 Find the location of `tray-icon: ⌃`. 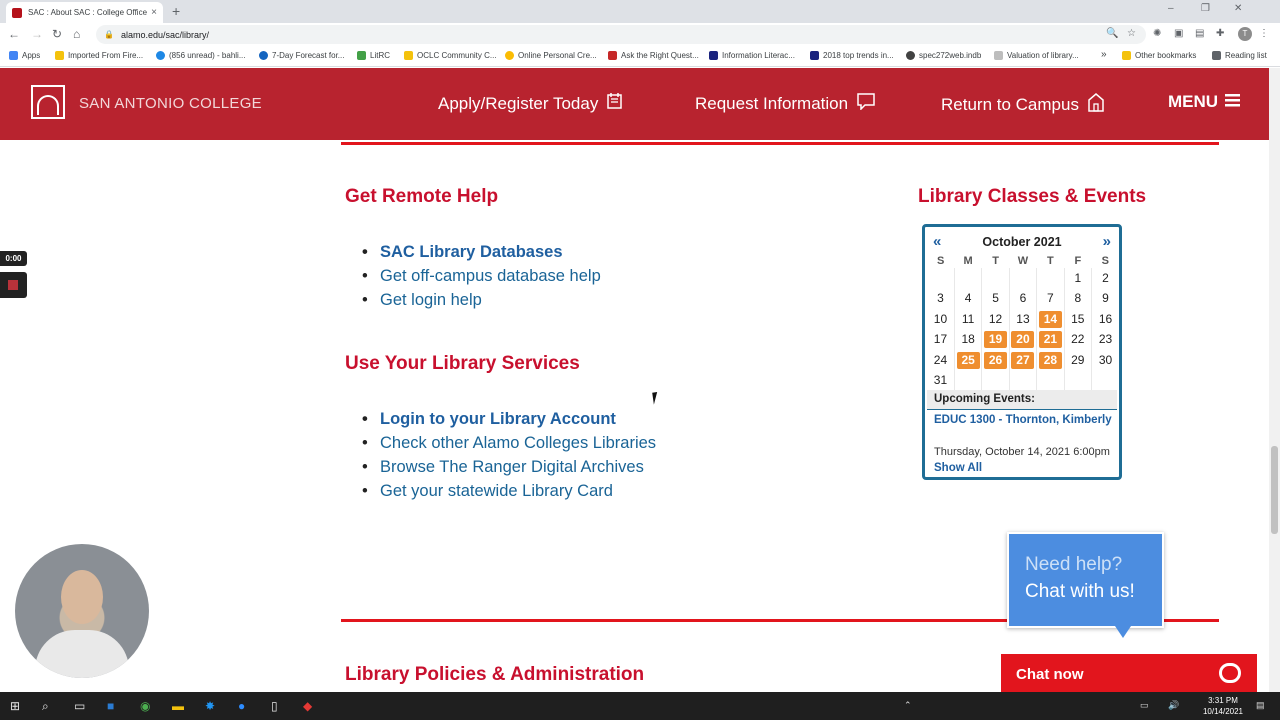

tray-icon: ⌃ is located at coordinates (908, 705).